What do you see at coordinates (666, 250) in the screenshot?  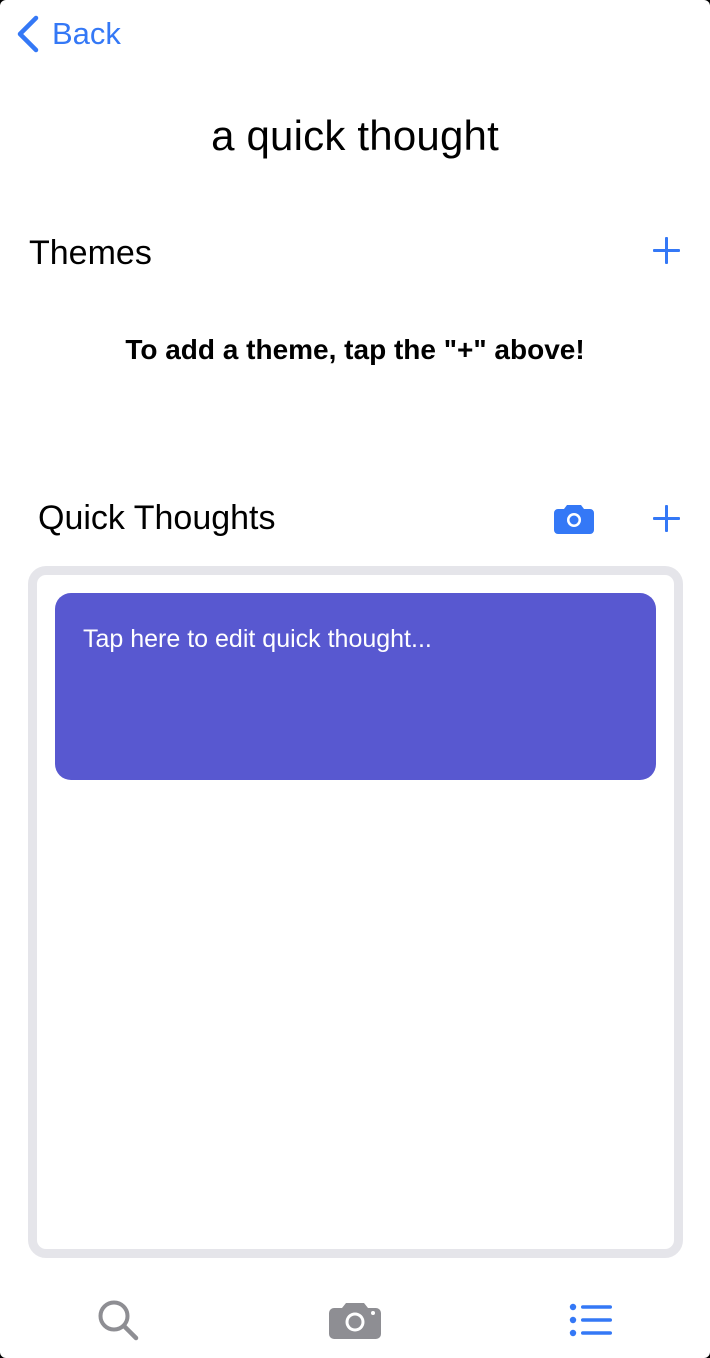 I see `add-theme-button` at bounding box center [666, 250].